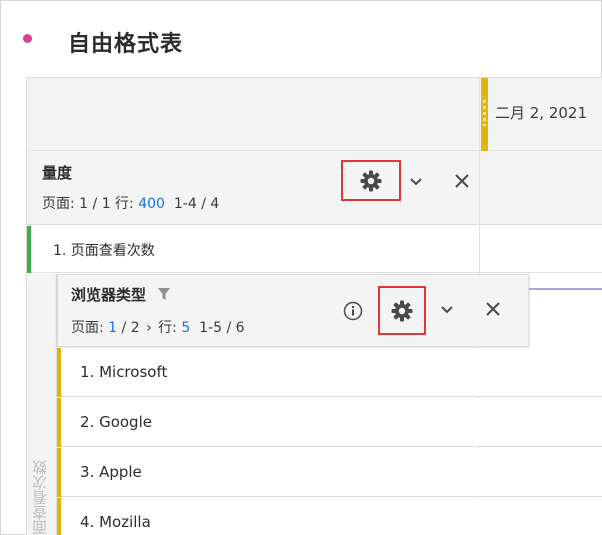  I want to click on table-row: 4. Mozilla, so click(329, 516).